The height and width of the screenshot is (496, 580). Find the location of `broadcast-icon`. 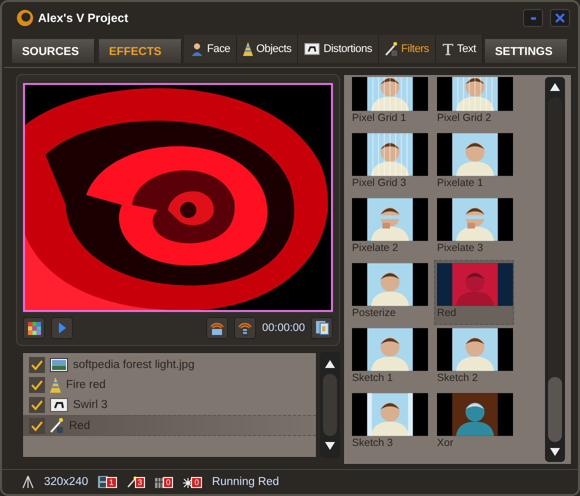

broadcast-icon is located at coordinates (217, 328).